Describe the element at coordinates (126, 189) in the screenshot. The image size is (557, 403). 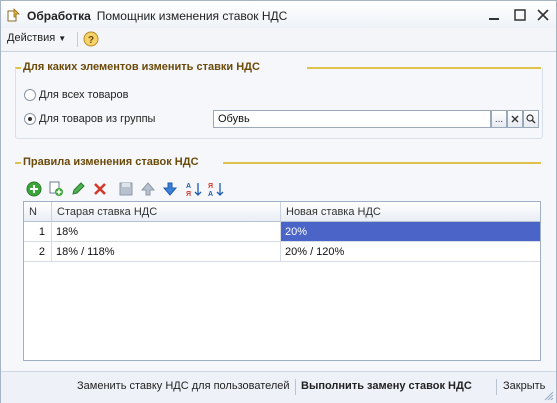
I see `save-icon` at that location.